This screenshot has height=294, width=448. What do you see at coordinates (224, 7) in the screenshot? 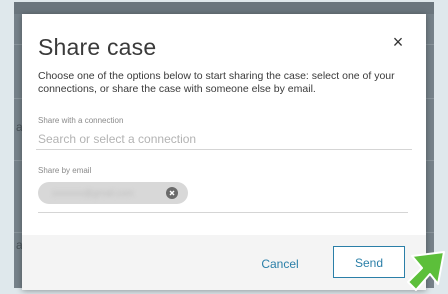
I see `background-header` at bounding box center [224, 7].